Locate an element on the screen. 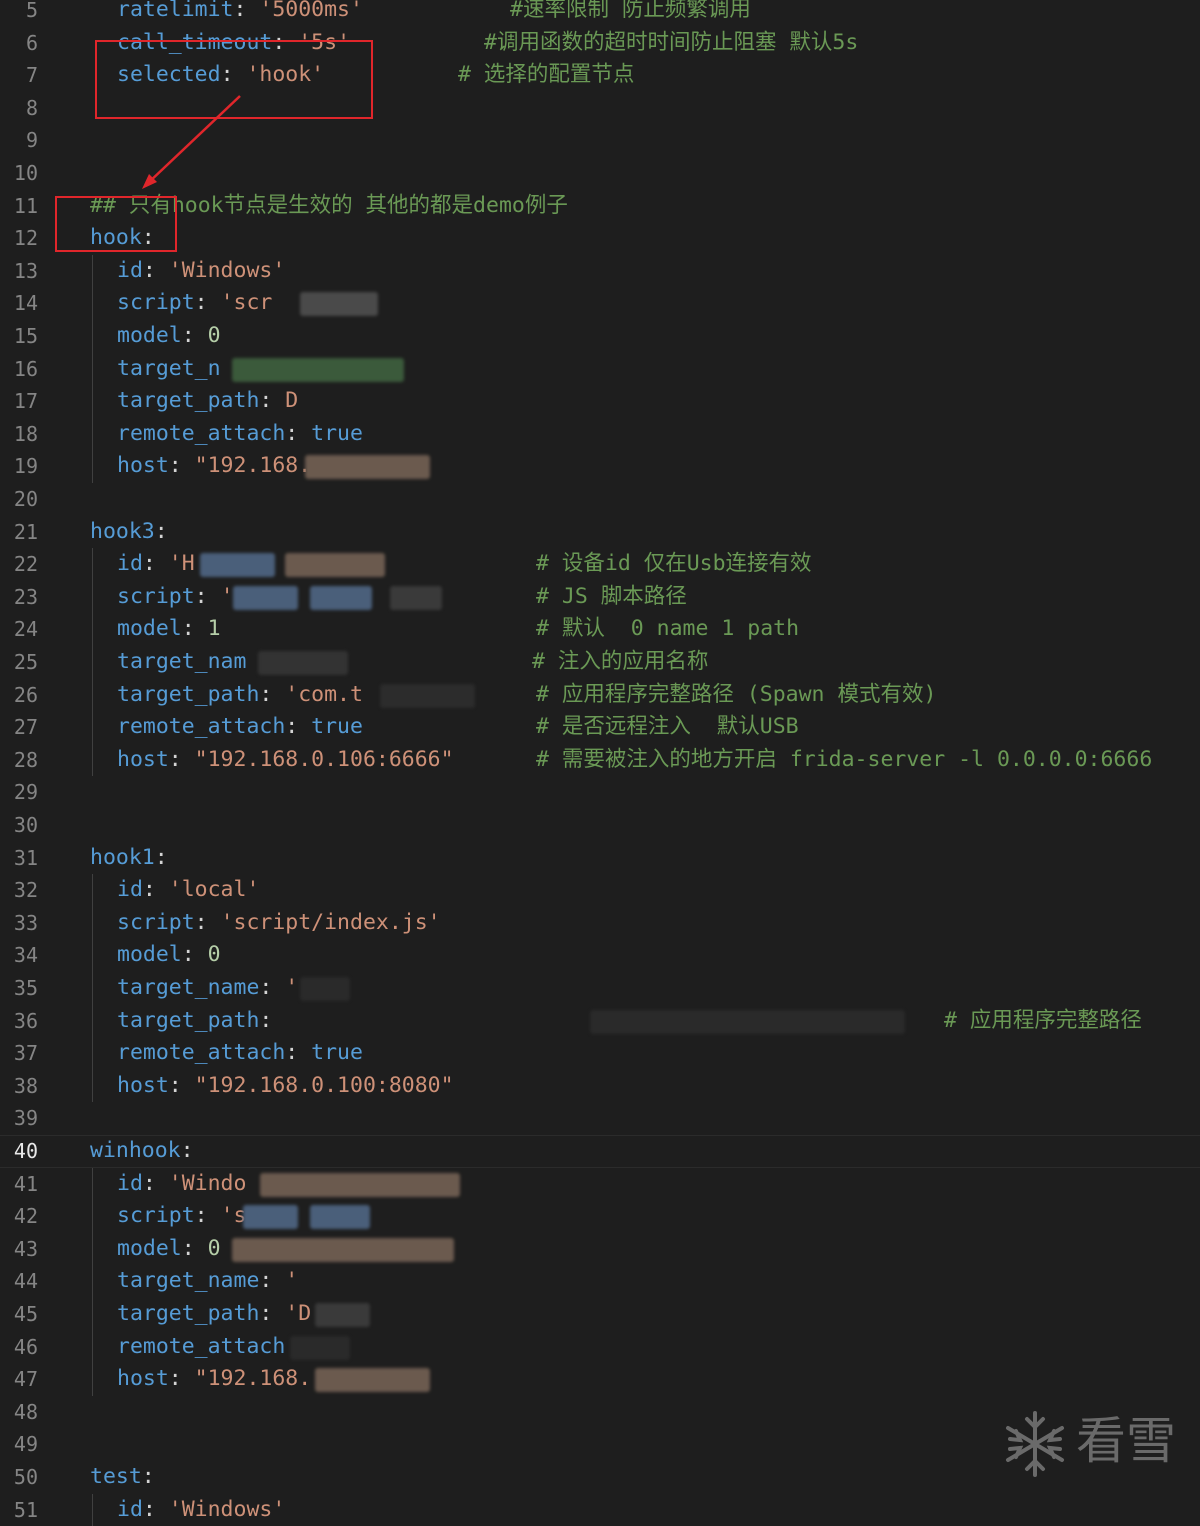  snowflake-icon is located at coordinates (1035, 1444).